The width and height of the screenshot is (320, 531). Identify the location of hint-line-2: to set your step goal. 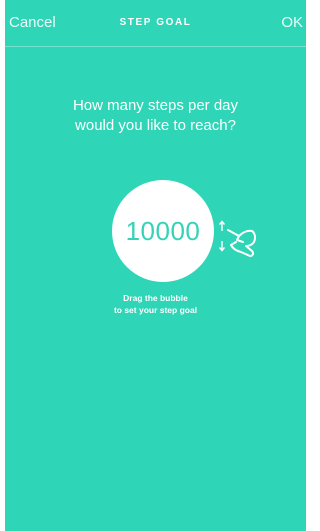
(155, 310).